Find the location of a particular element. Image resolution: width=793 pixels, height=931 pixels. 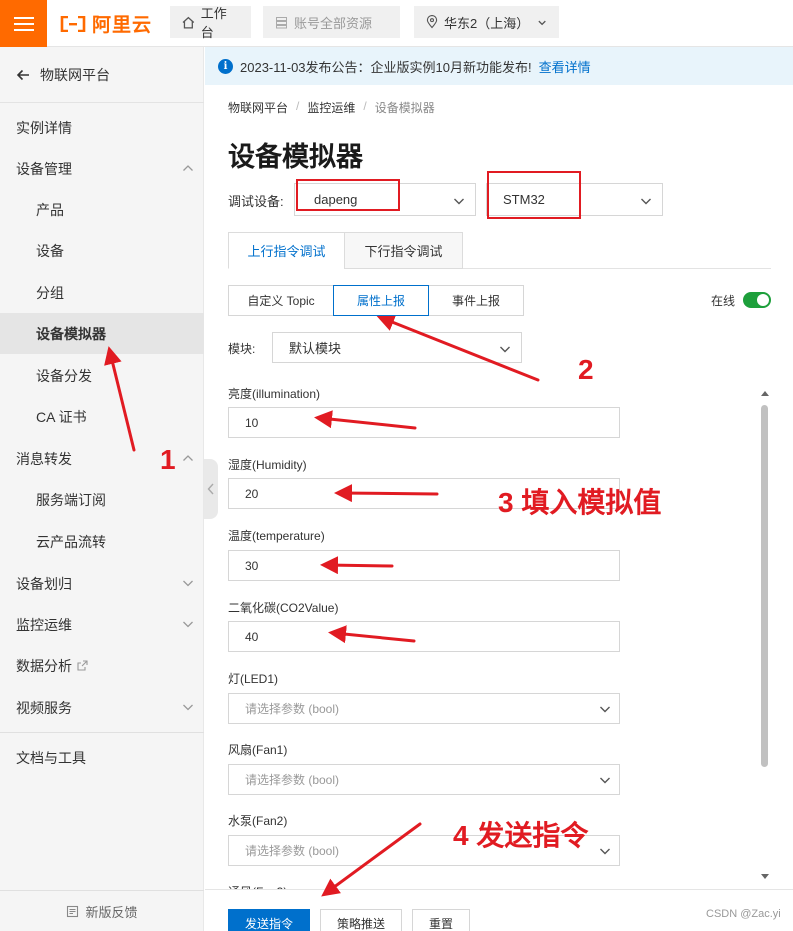

account-resources-button: 账号全部资源 is located at coordinates (331, 22).